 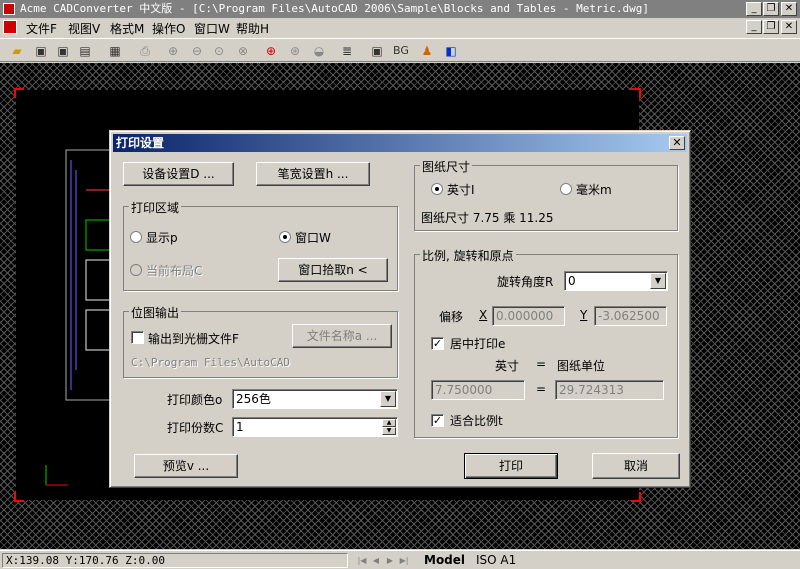 What do you see at coordinates (511, 466) in the screenshot?
I see `print-button: 打印` at bounding box center [511, 466].